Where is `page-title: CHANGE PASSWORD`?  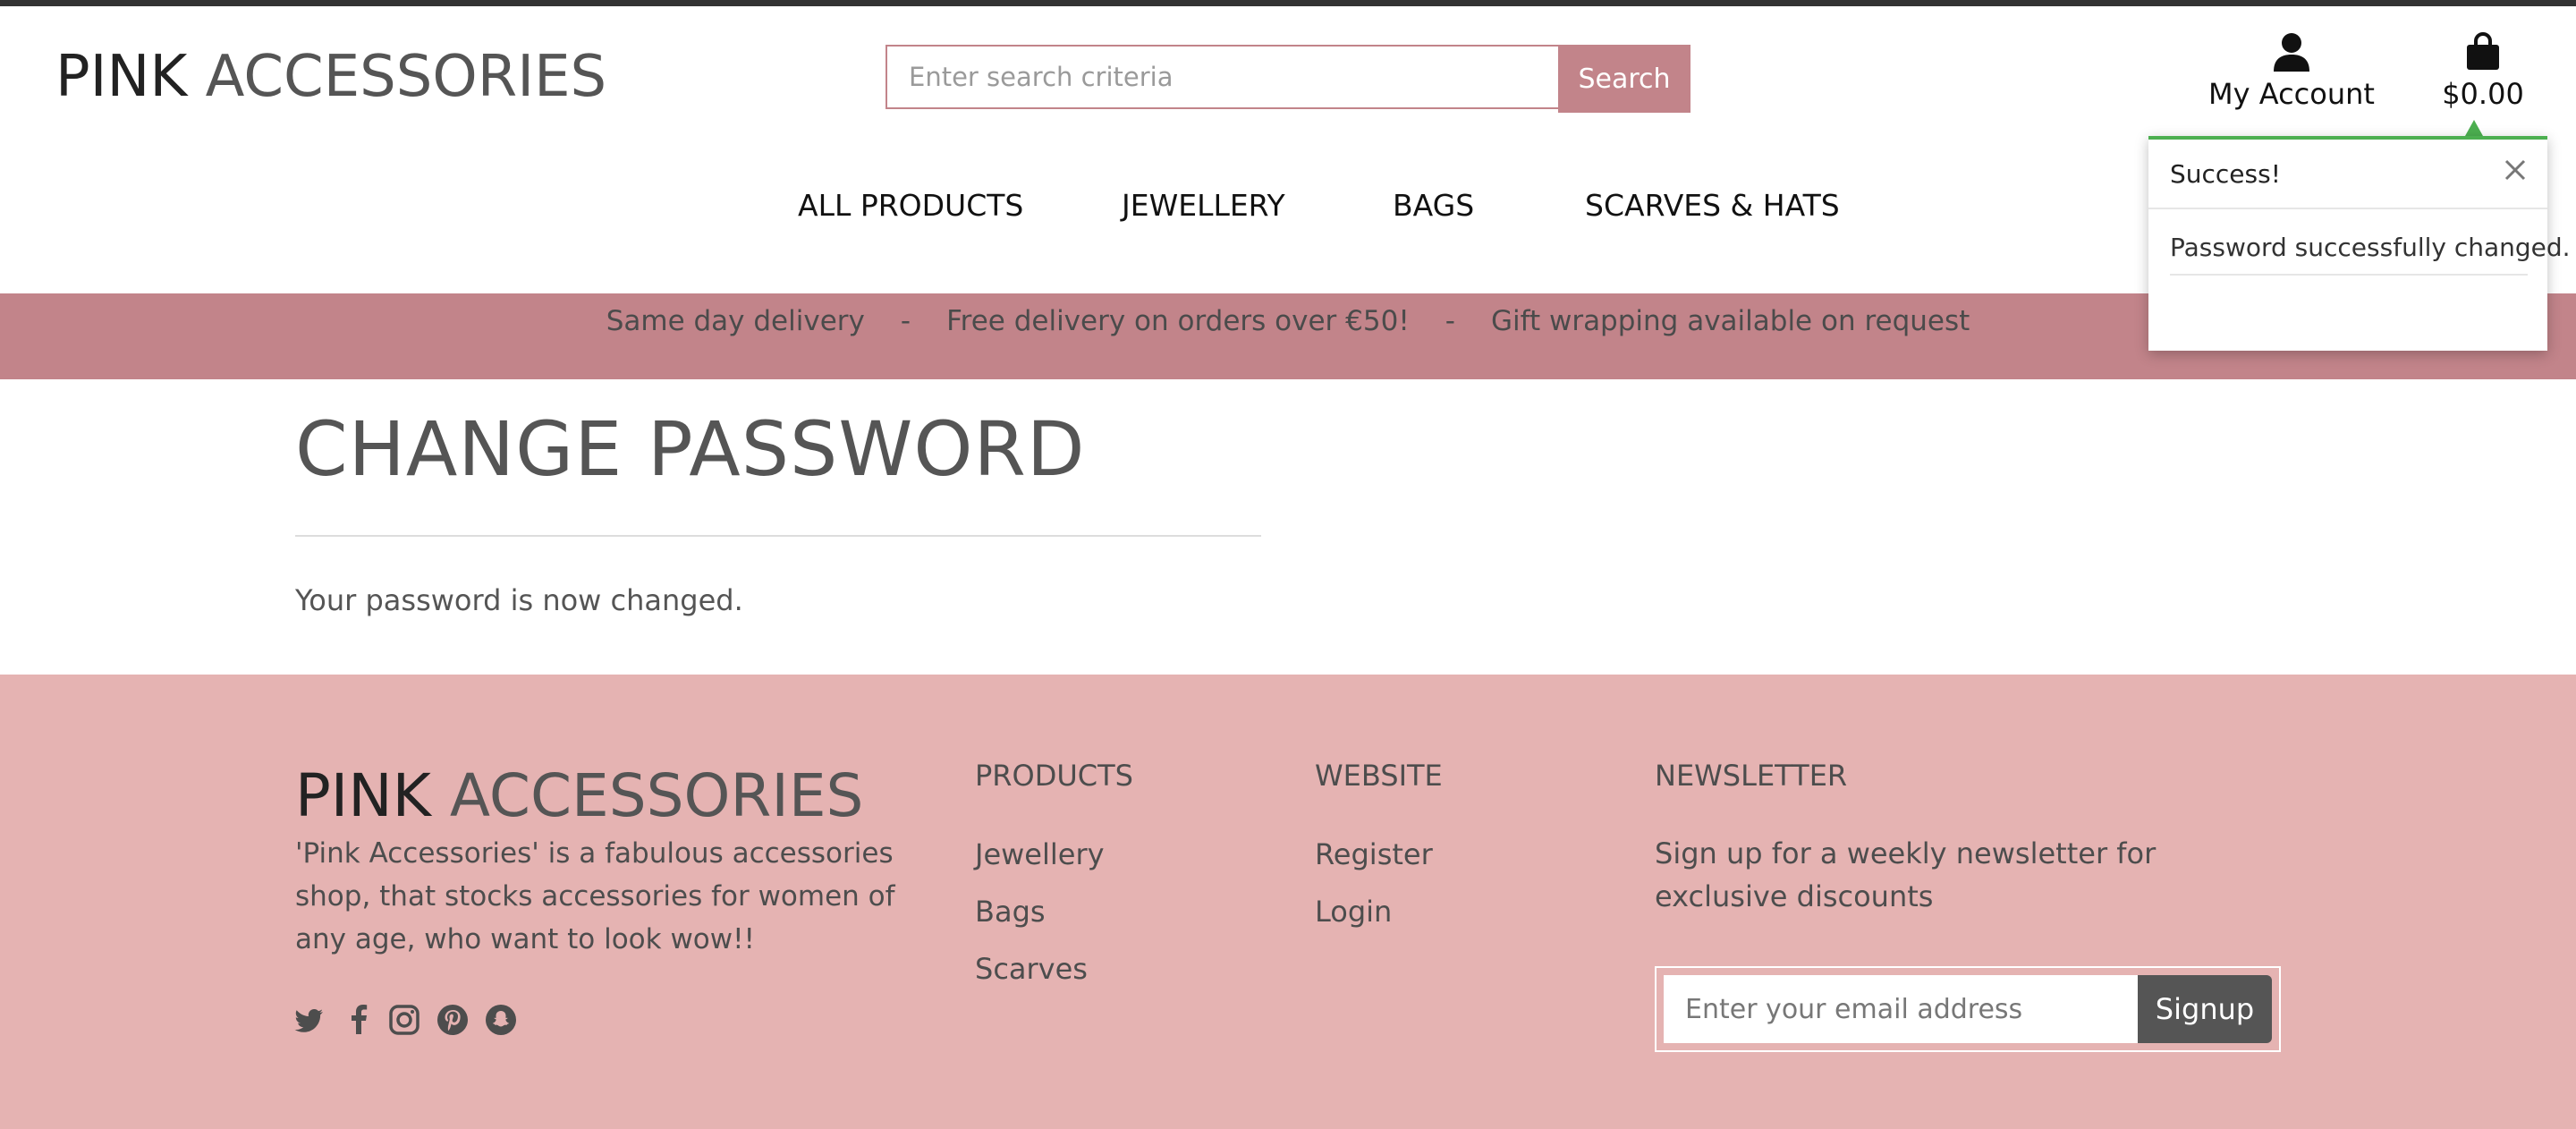
page-title: CHANGE PASSWORD is located at coordinates (690, 449).